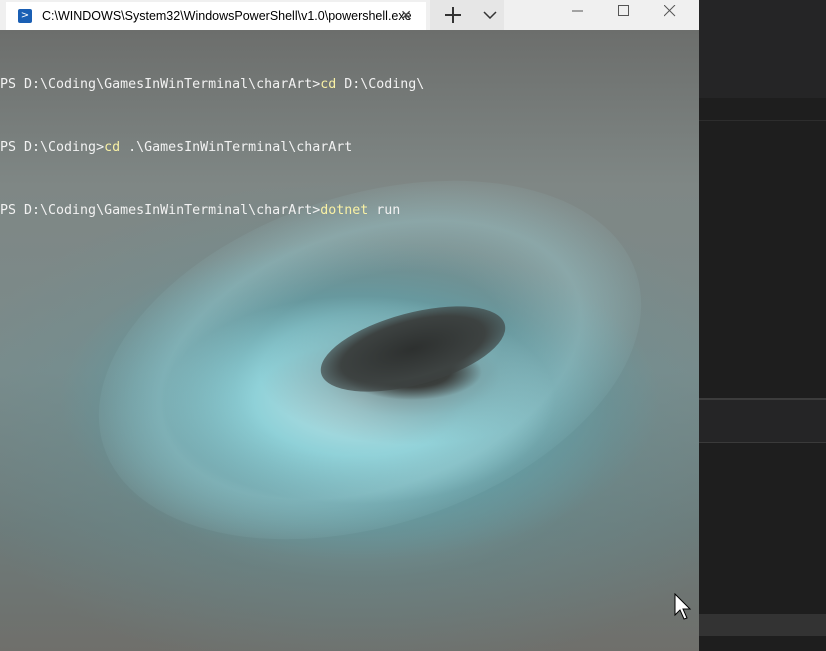 The image size is (826, 651). I want to click on command-args: D:\Coding\, so click(380, 84).